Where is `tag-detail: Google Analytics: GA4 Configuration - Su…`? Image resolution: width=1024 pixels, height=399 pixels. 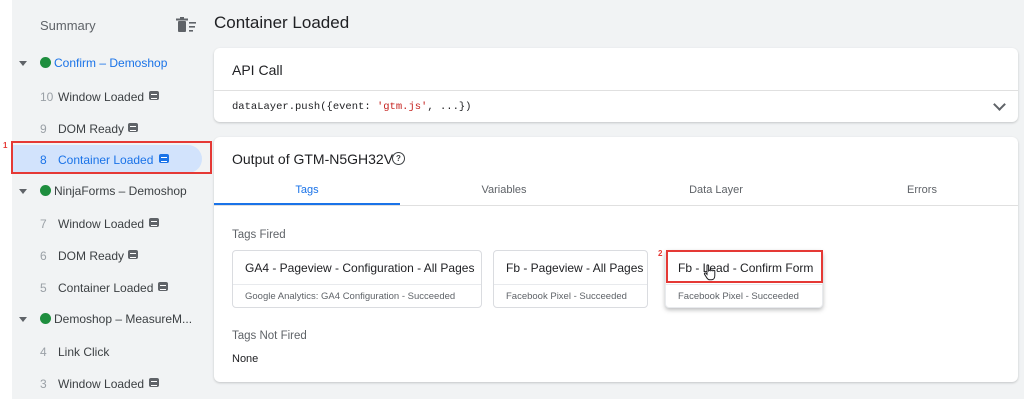
tag-detail: Google Analytics: GA4 Configuration - Su… is located at coordinates (350, 296).